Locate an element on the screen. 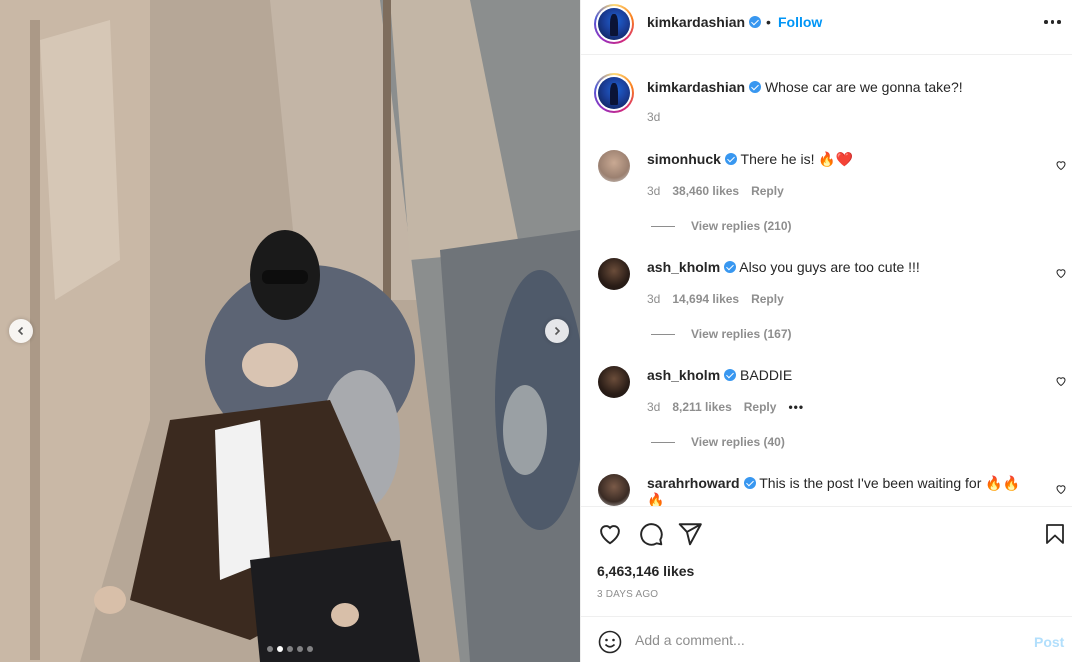 The height and width of the screenshot is (662, 1072). caption-username: kimkardashian is located at coordinates (696, 87).